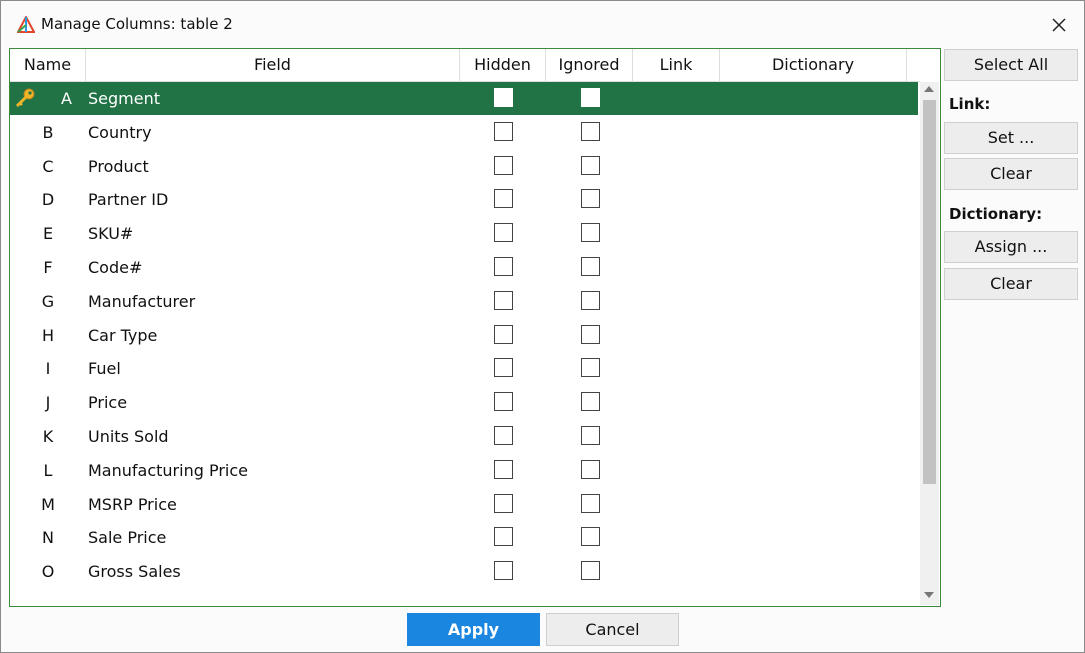 The height and width of the screenshot is (653, 1085). I want to click on link-section-label: Link:, so click(970, 104).